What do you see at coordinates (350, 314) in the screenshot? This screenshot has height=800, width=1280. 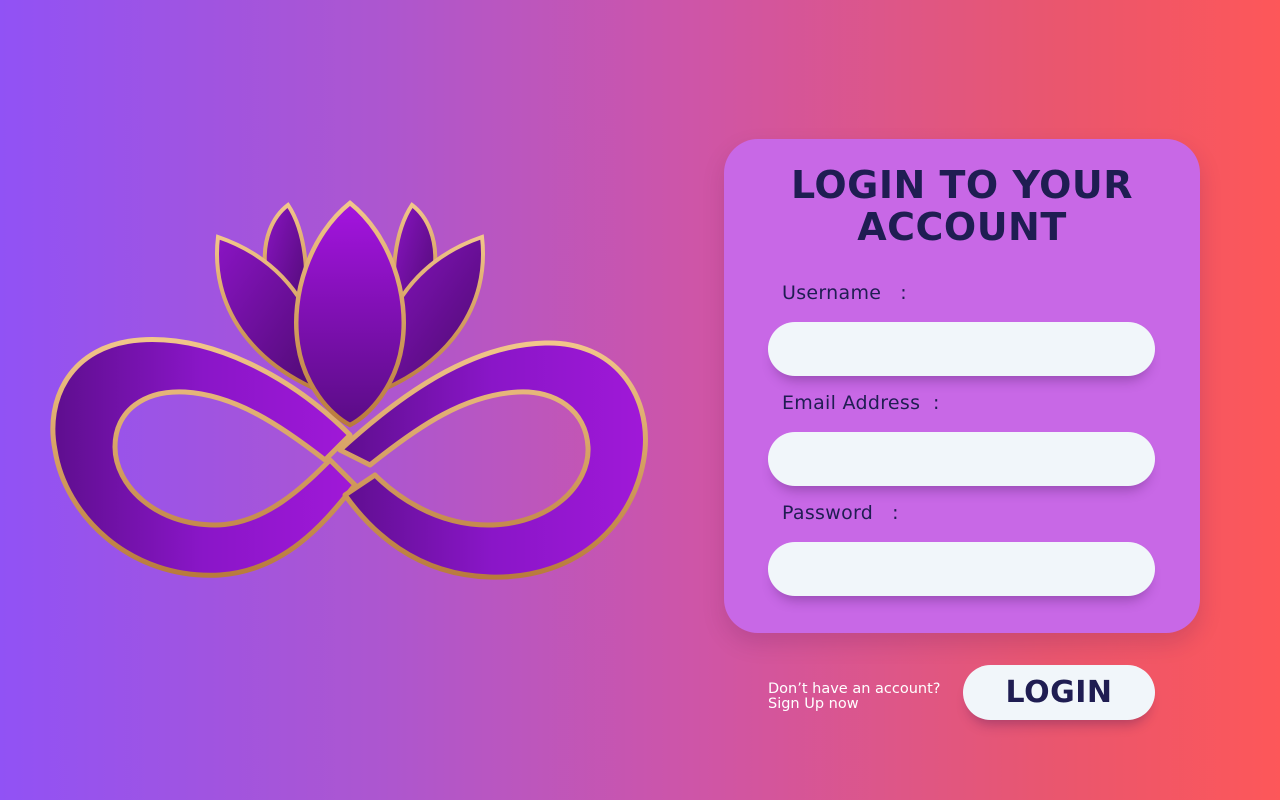 I see `lotus-petal-center` at bounding box center [350, 314].